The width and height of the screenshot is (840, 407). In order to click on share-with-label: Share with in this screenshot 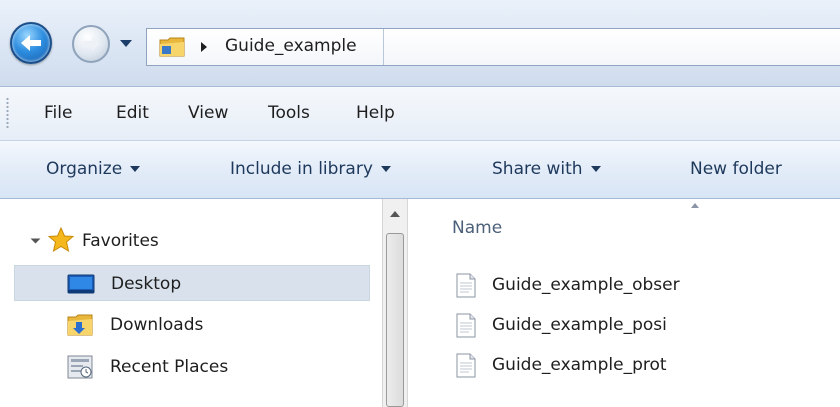, I will do `click(537, 169)`.